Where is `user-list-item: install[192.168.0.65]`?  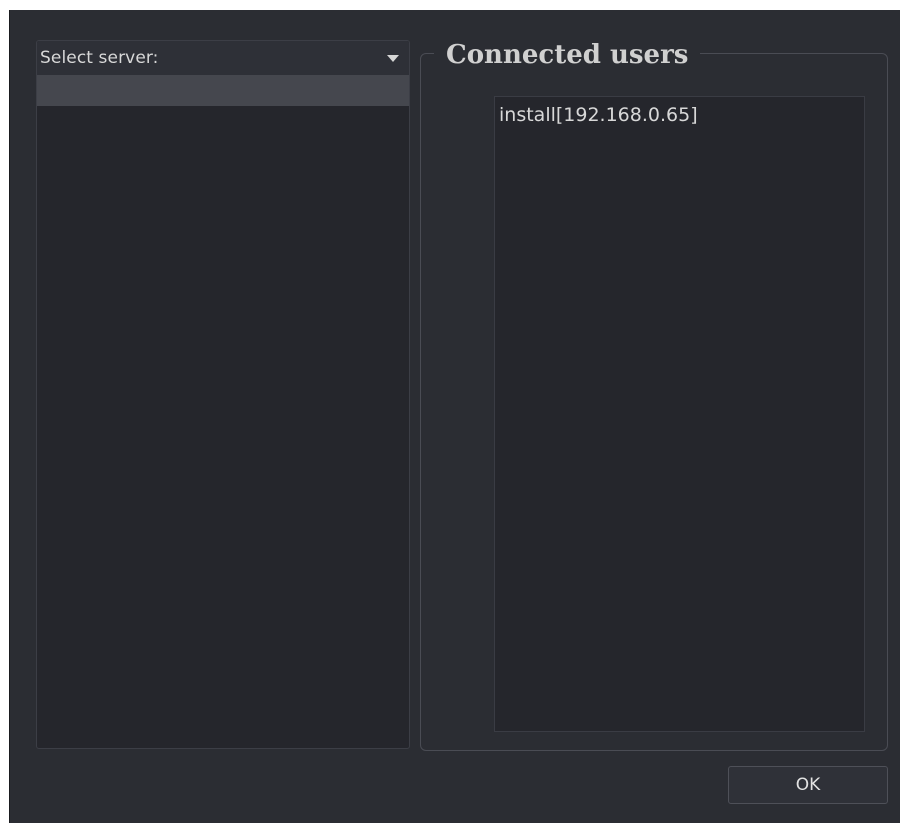 user-list-item: install[192.168.0.65] is located at coordinates (598, 115).